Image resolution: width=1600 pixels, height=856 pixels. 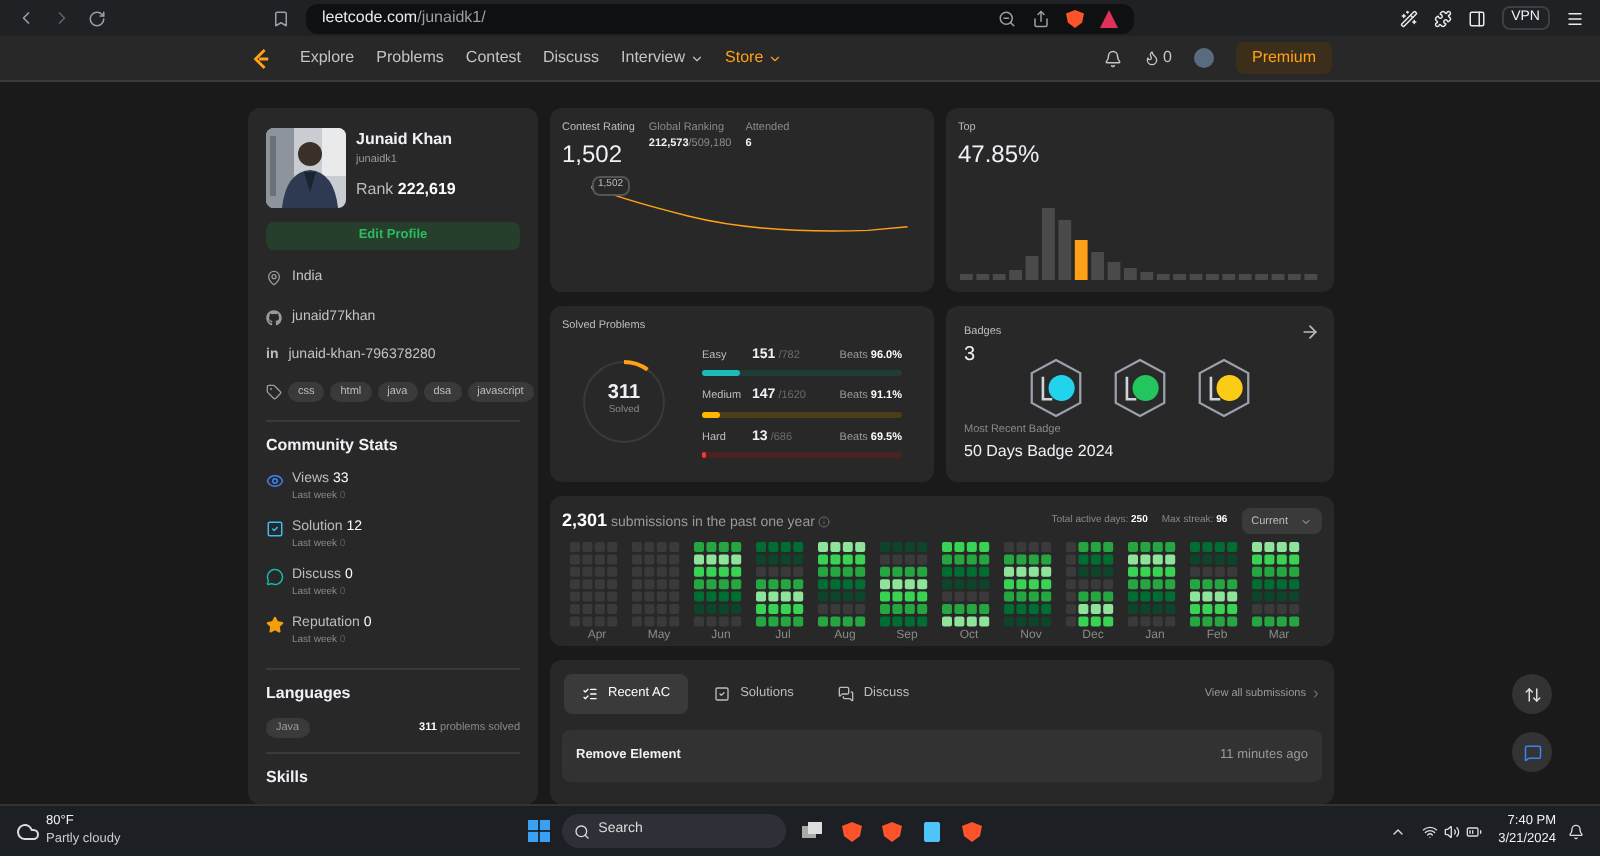 What do you see at coordinates (1040, 451) in the screenshot?
I see `recent-badge-name: 50 Days Badge 2024` at bounding box center [1040, 451].